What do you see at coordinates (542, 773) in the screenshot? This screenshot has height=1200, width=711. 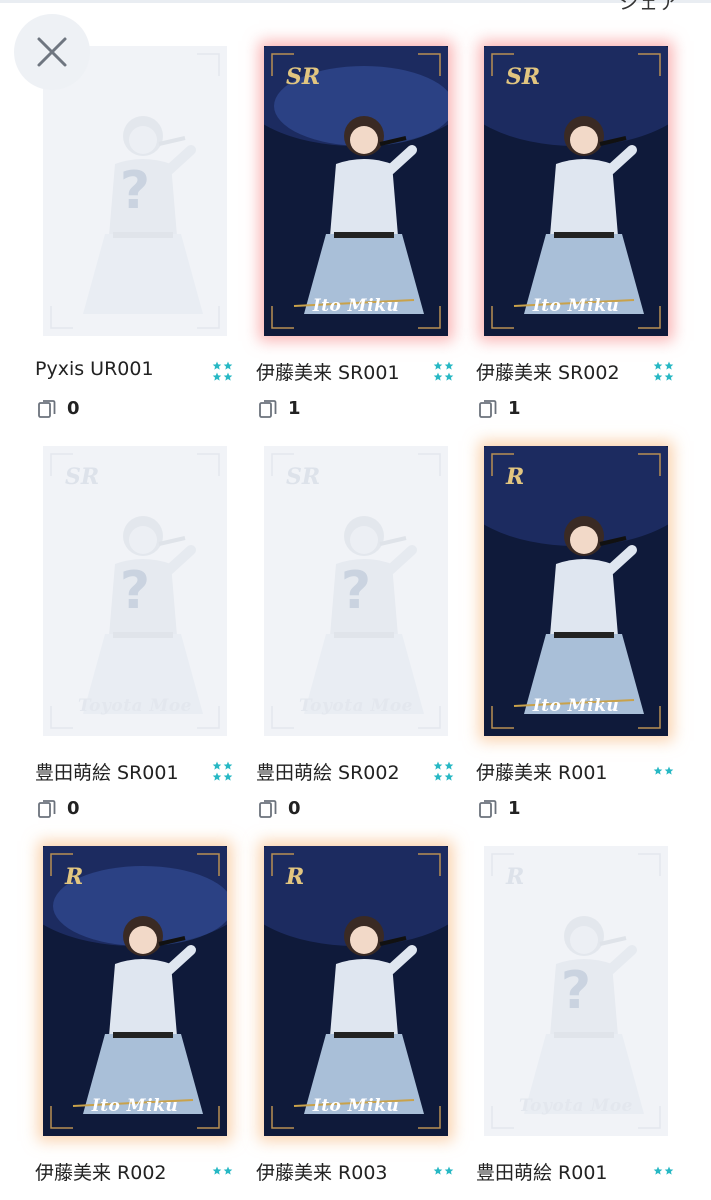 I see `card-name: 伊藤美来 R001` at bounding box center [542, 773].